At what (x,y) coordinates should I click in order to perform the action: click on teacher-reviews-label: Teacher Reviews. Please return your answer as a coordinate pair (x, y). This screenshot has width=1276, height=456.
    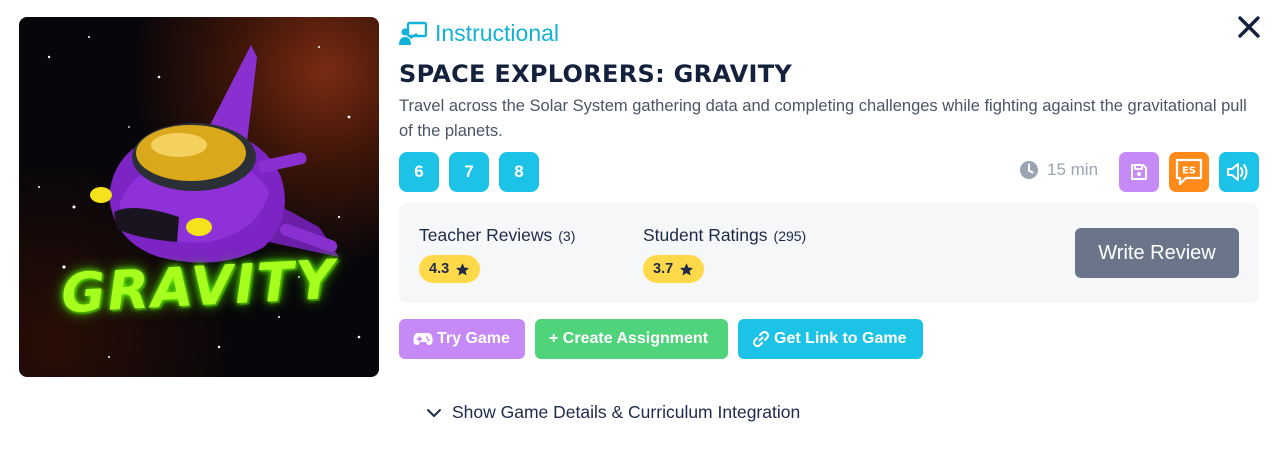
    Looking at the image, I should click on (486, 235).